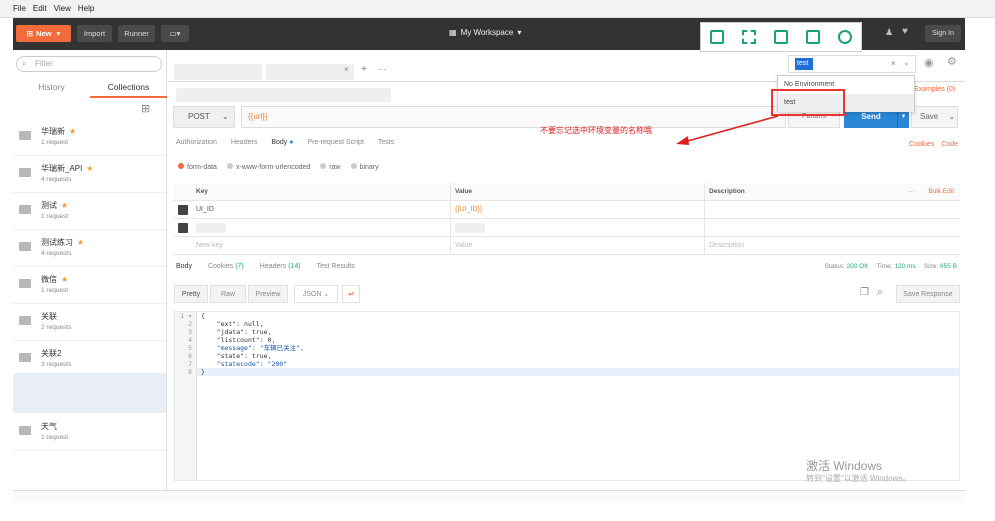  What do you see at coordinates (280, 266) in the screenshot?
I see `tab-response-headers: Headers (14)` at bounding box center [280, 266].